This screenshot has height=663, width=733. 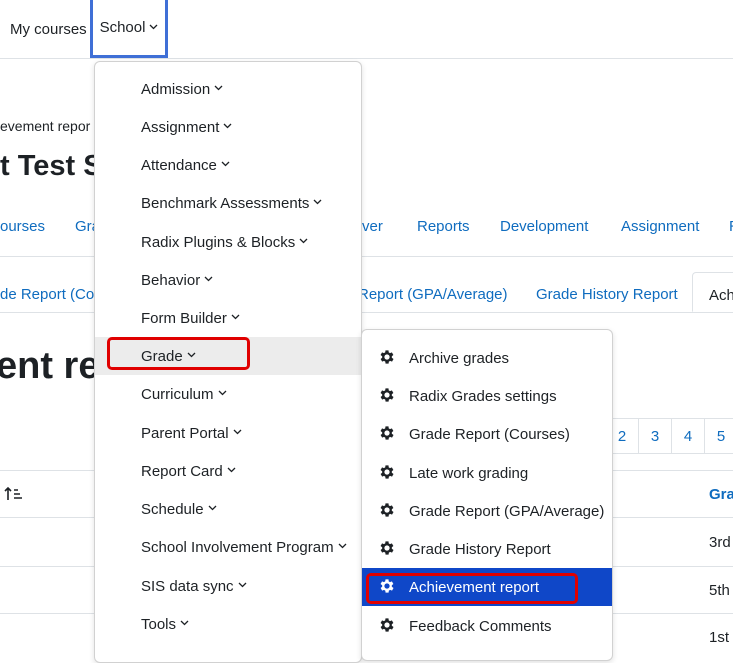 I want to click on submenu-item-feedback-comments: Feedback Comments, so click(x=487, y=626).